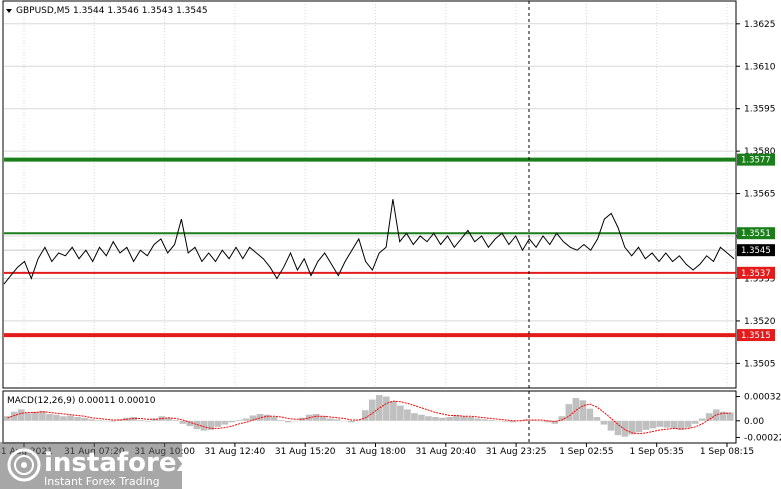 This screenshot has width=781, height=489. I want to click on price-tags: 1.3577 1.3551 1.3537 1.3515 1.3545, so click(756, 247).